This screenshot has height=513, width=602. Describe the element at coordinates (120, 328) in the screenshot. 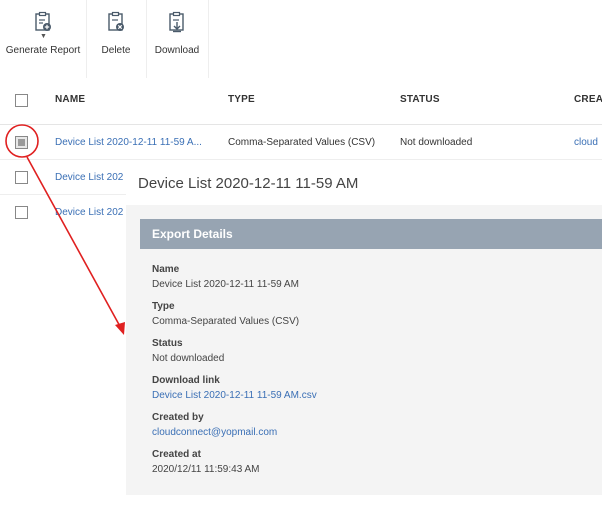

I see `annotation-arrowhead` at that location.